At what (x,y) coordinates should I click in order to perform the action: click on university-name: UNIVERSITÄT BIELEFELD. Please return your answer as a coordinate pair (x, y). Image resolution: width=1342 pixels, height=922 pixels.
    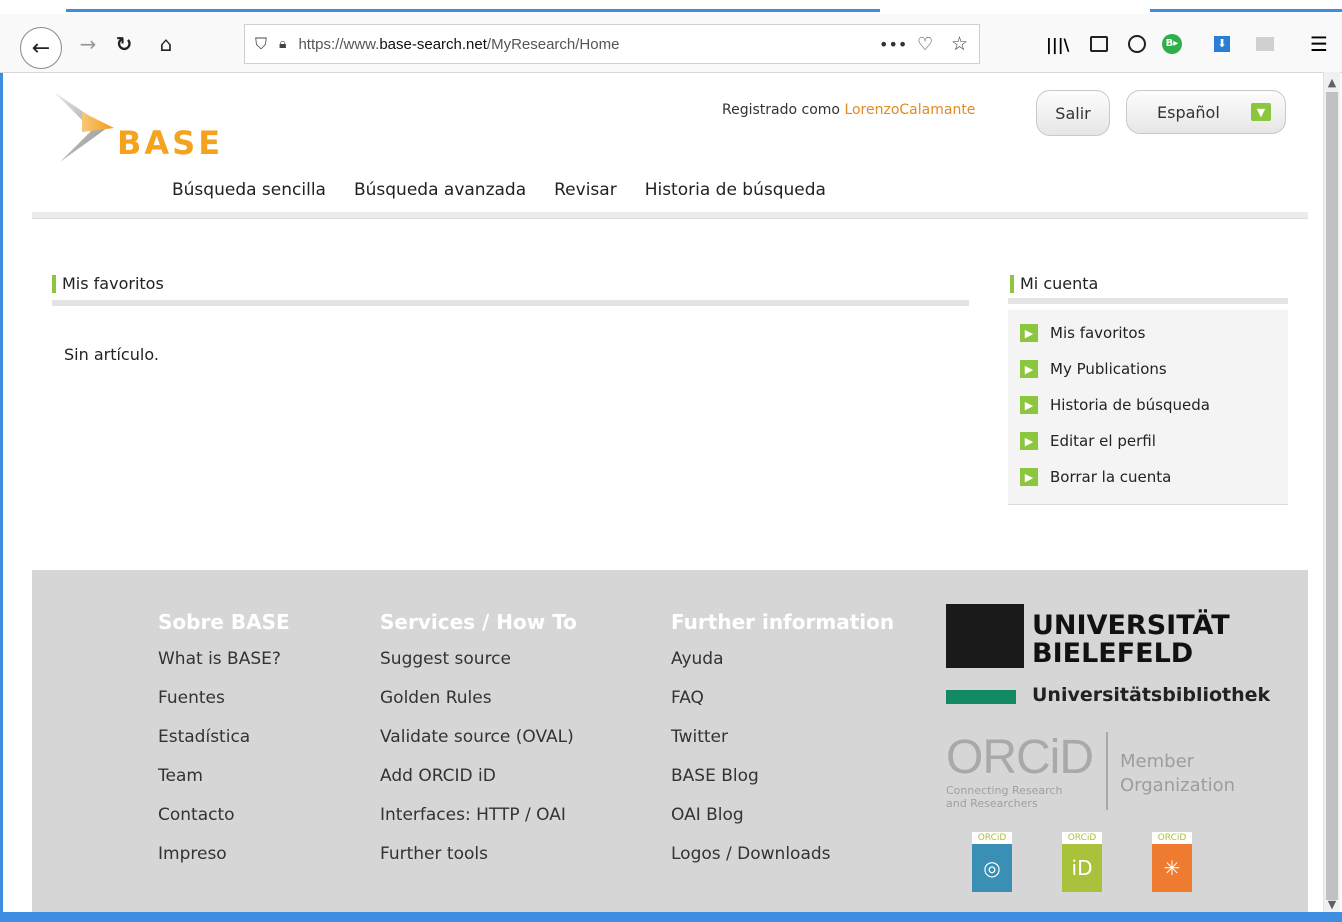
    Looking at the image, I should click on (1131, 640).